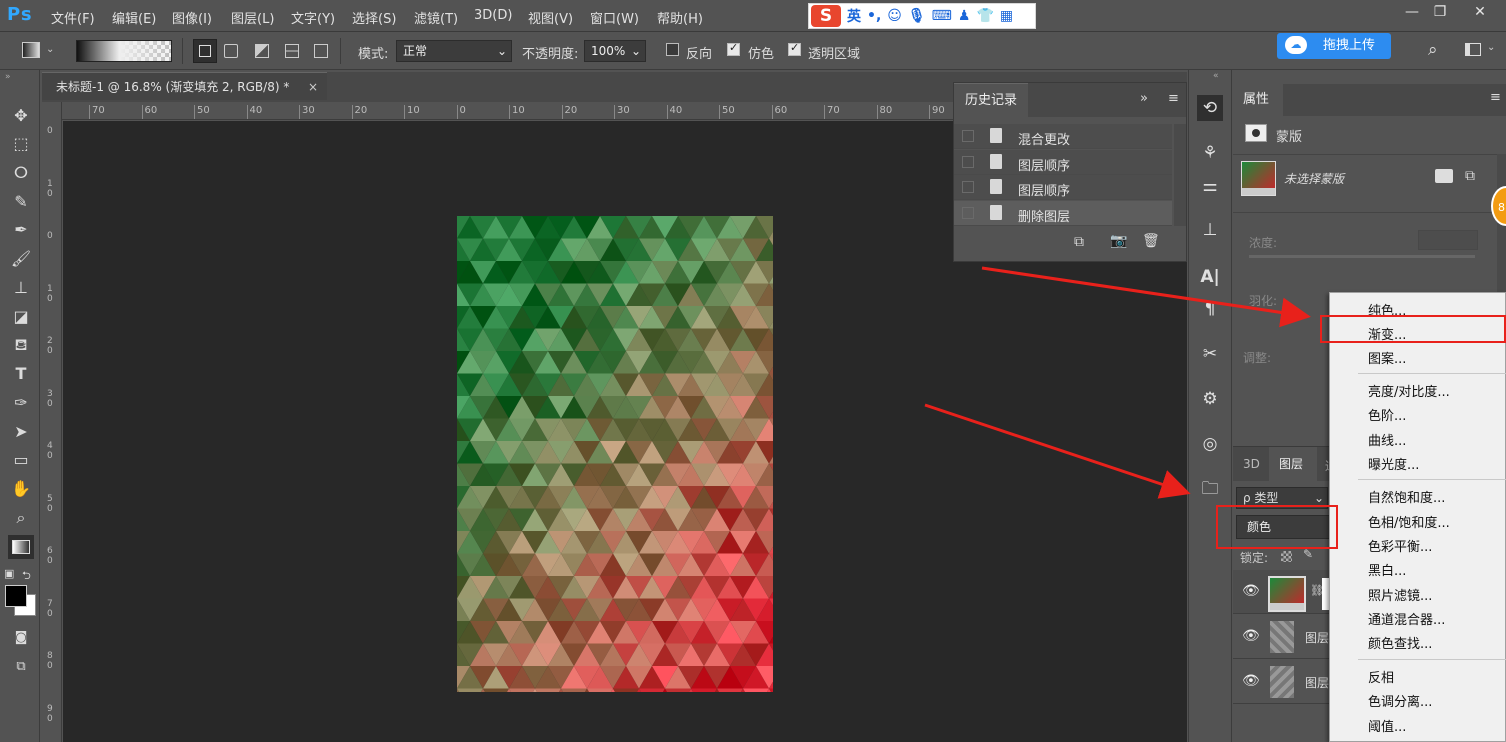  Describe the element at coordinates (1117, 382) in the screenshot. I see `annotation-arrows` at that location.